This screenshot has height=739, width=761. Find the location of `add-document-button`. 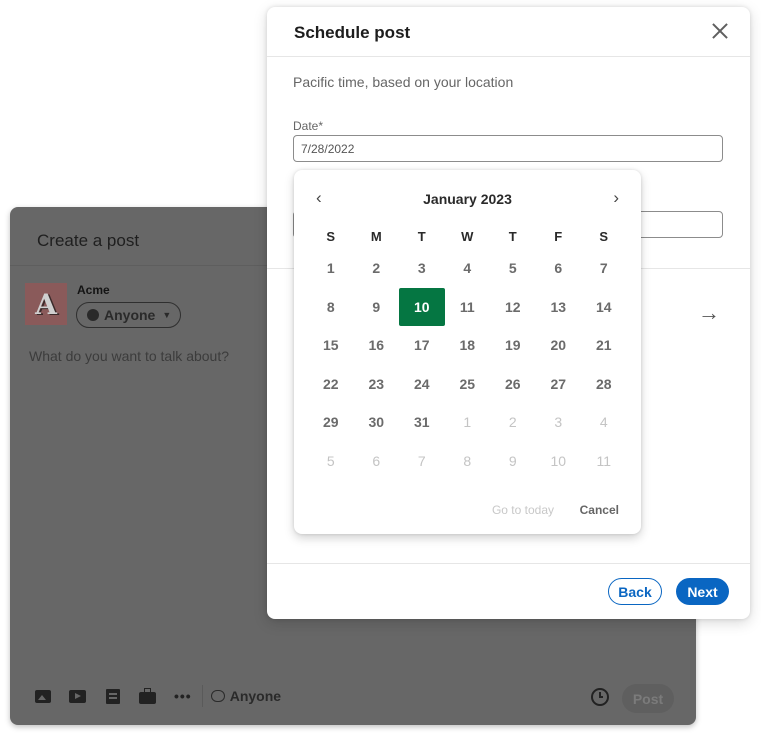

add-document-button is located at coordinates (112, 696).